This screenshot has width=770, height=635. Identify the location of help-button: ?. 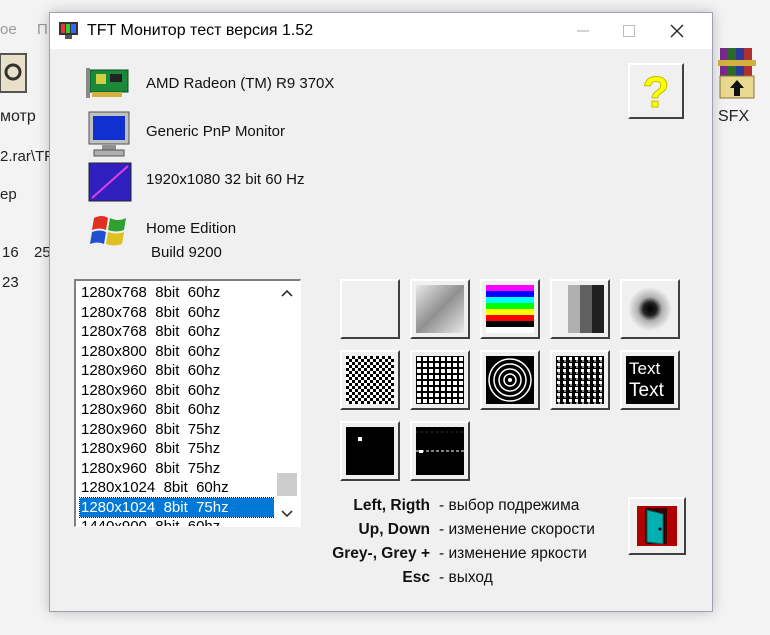
(656, 91).